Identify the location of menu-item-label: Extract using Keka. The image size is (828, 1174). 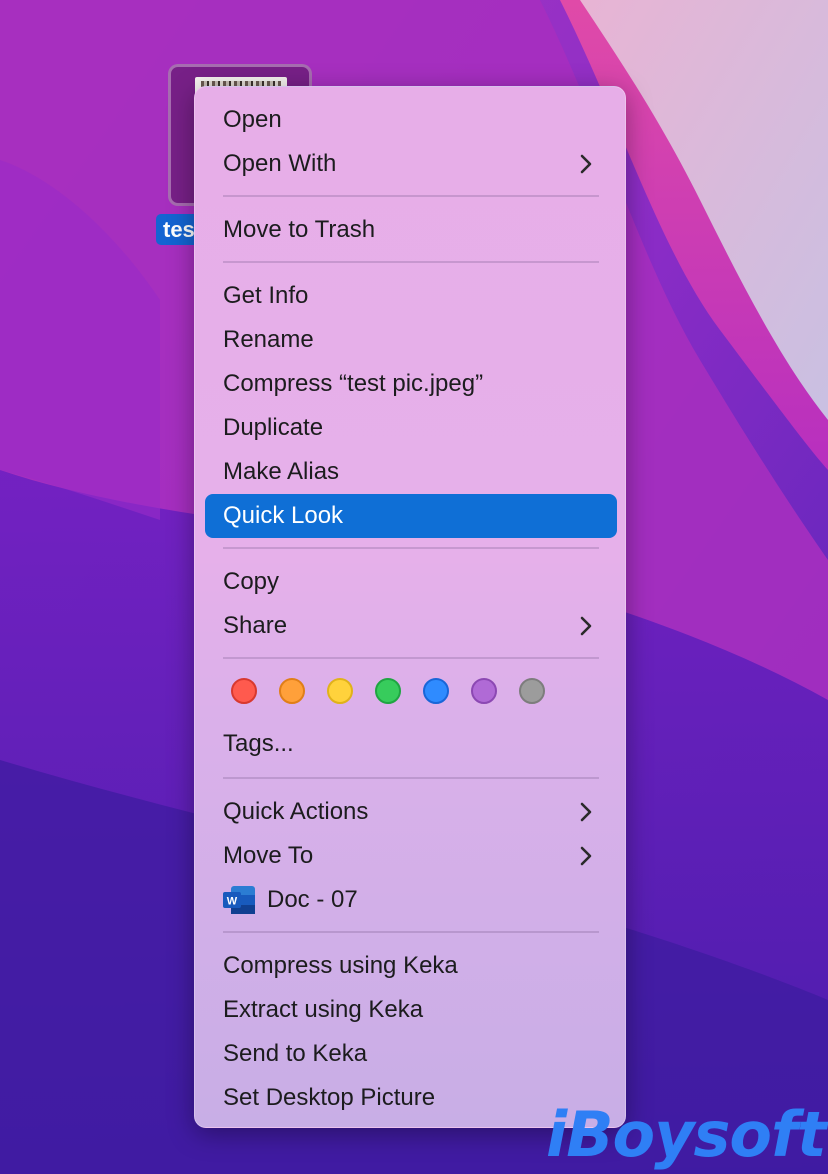
(323, 1009).